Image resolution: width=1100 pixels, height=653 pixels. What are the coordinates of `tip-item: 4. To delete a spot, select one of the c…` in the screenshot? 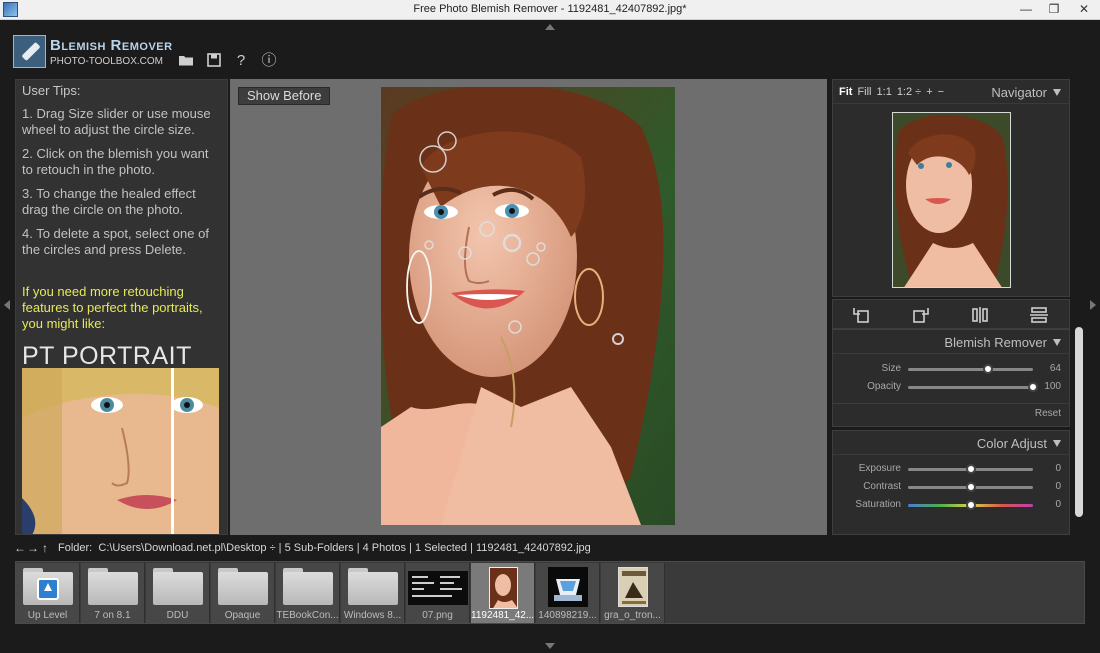 It's located at (115, 241).